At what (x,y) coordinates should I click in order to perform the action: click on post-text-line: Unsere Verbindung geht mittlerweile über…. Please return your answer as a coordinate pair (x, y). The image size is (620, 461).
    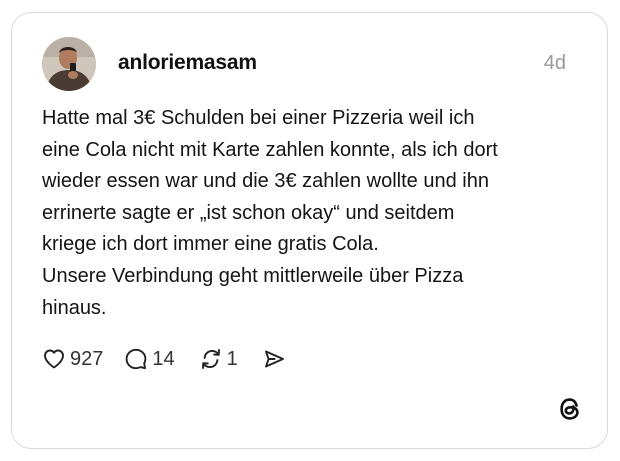
    Looking at the image, I should click on (253, 275).